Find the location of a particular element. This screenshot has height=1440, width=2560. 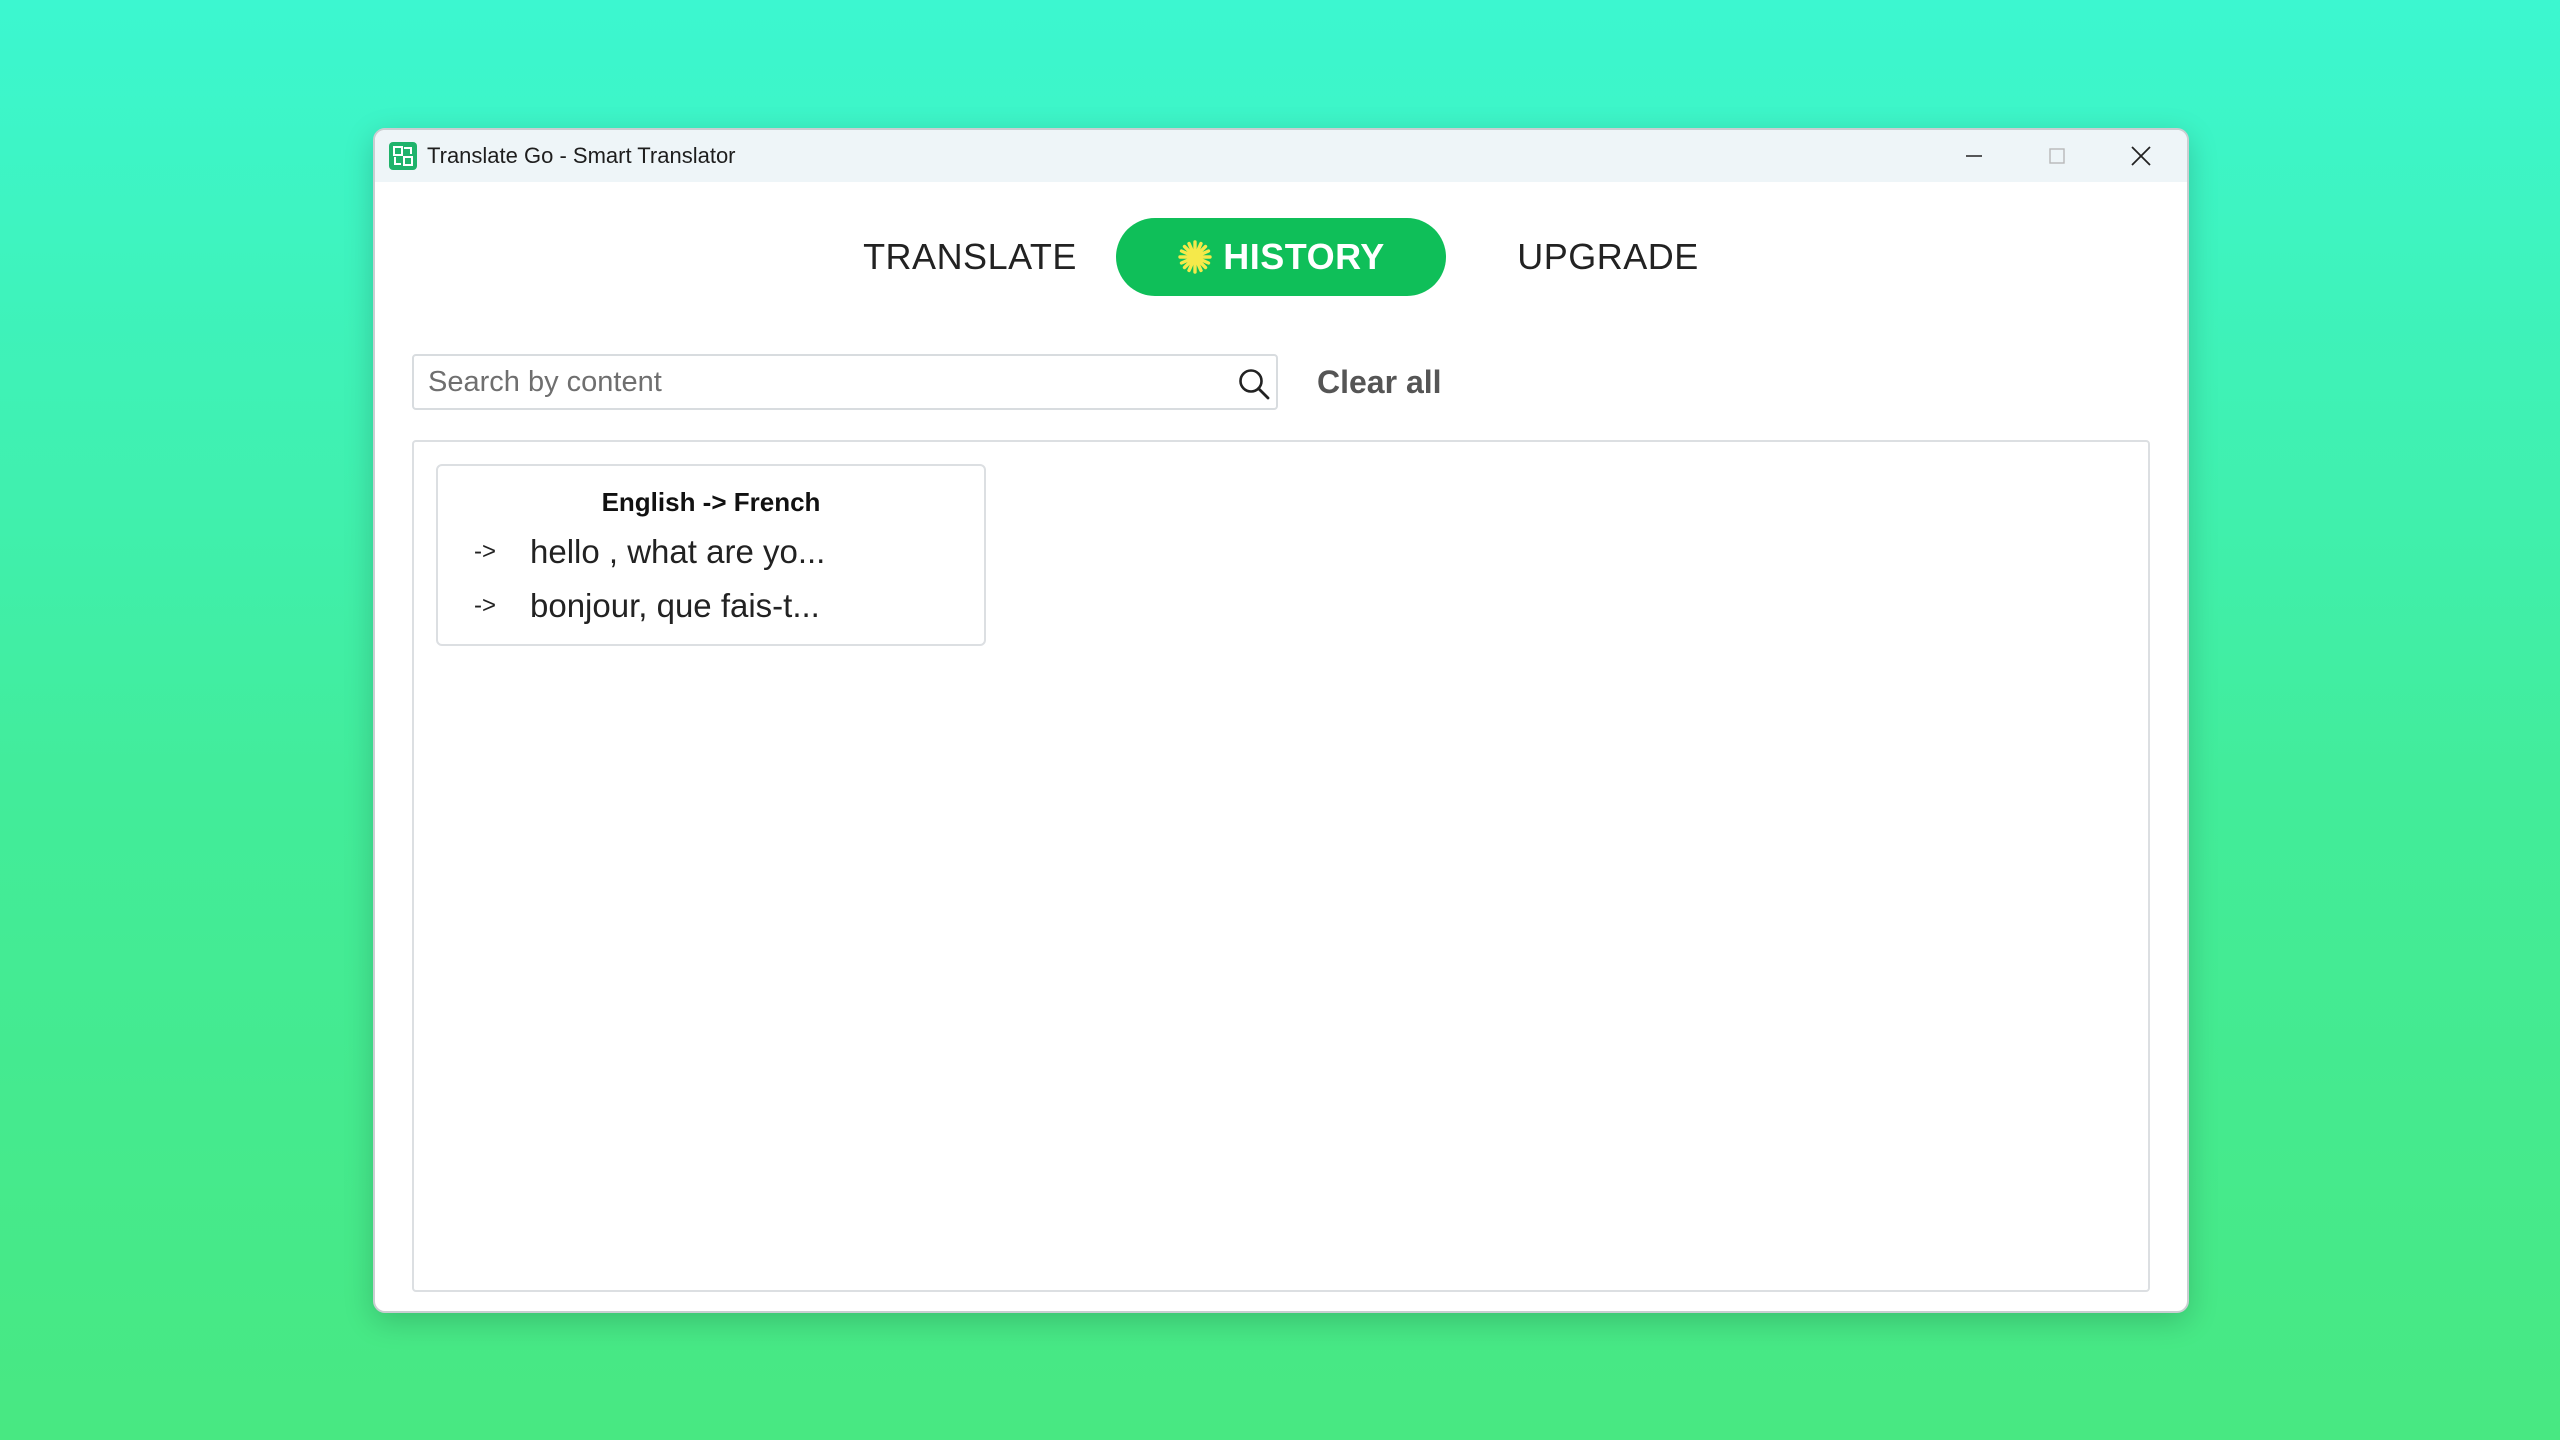

tab-history-label: HISTORY is located at coordinates (1304, 256).